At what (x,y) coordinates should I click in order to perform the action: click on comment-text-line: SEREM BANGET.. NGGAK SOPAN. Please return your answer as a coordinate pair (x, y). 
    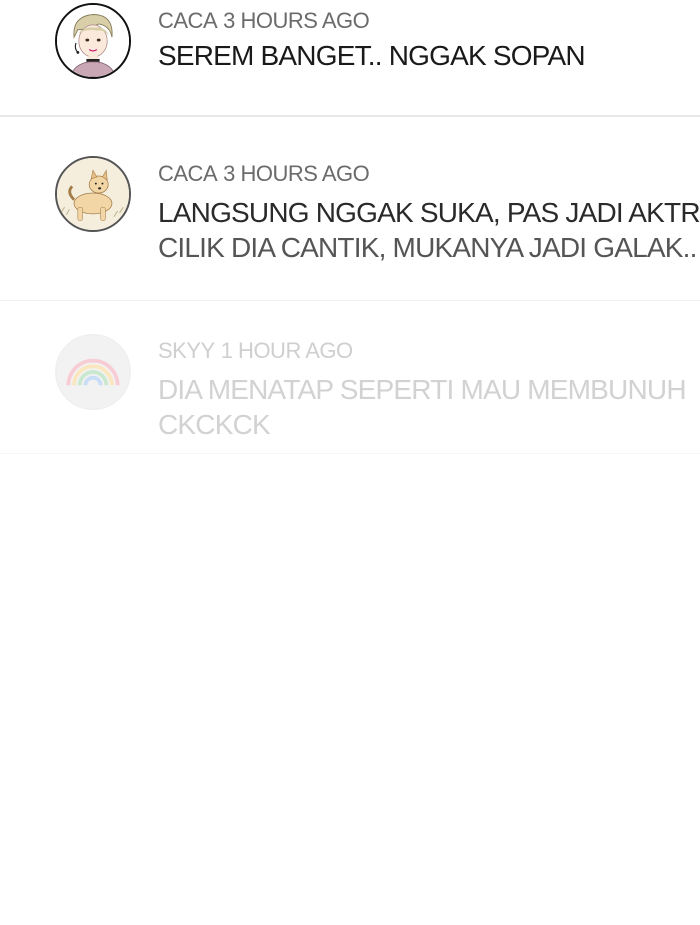
    Looking at the image, I should click on (372, 55).